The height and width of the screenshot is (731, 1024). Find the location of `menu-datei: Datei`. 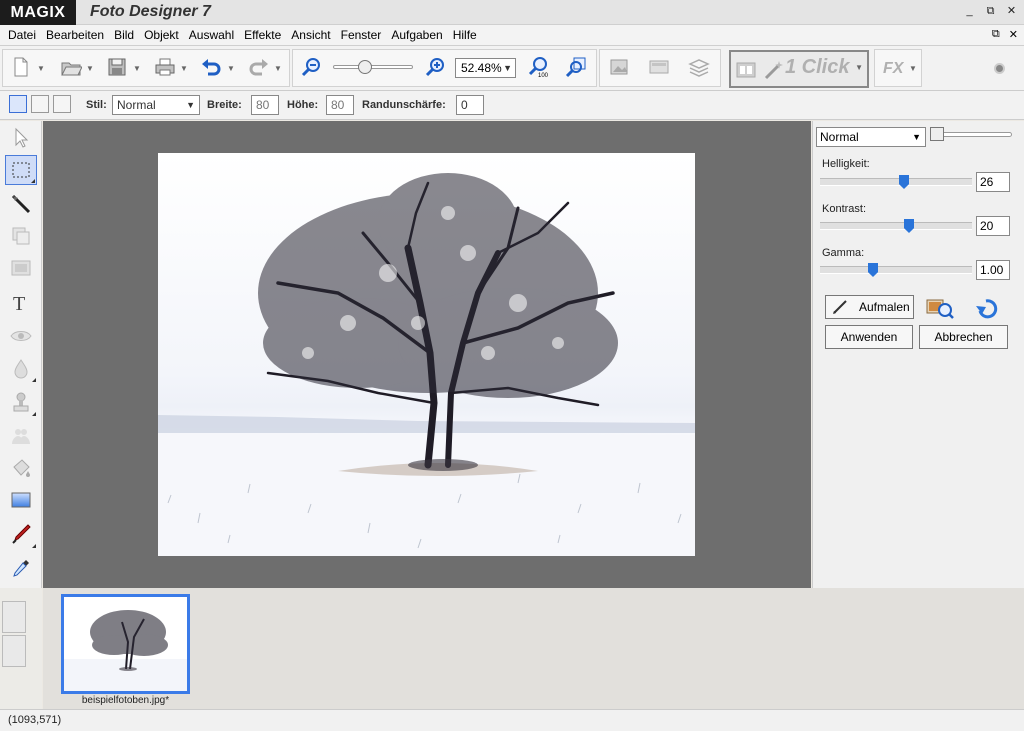

menu-datei: Datei is located at coordinates (22, 35).